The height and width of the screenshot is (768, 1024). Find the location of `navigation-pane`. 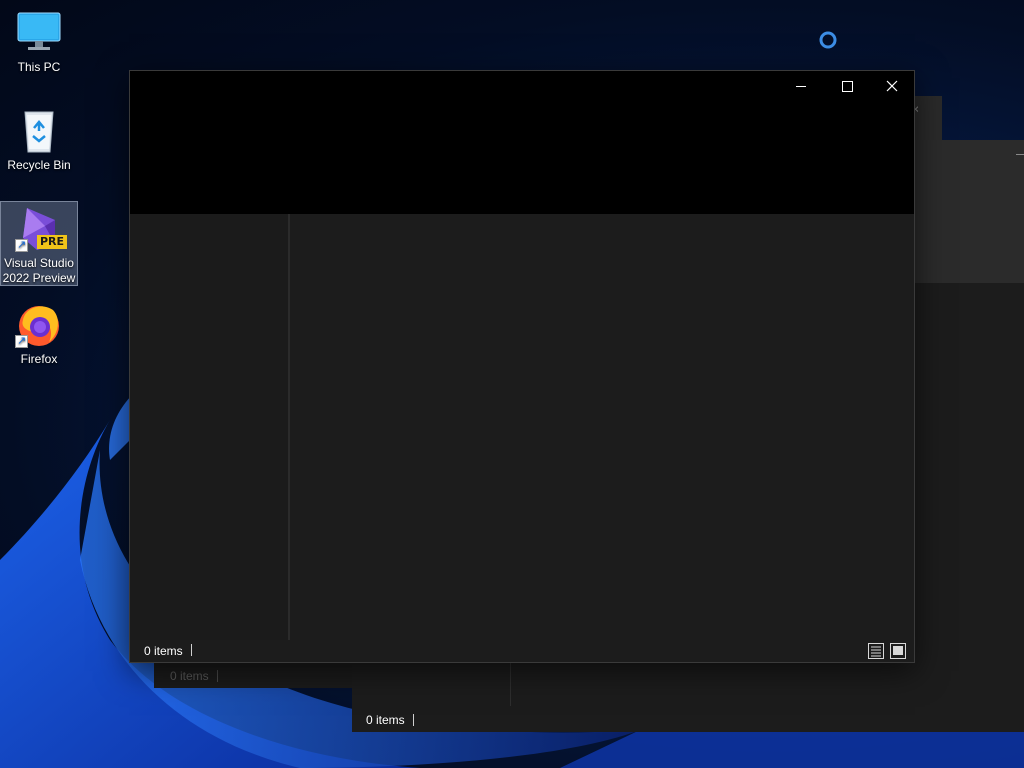

navigation-pane is located at coordinates (210, 427).